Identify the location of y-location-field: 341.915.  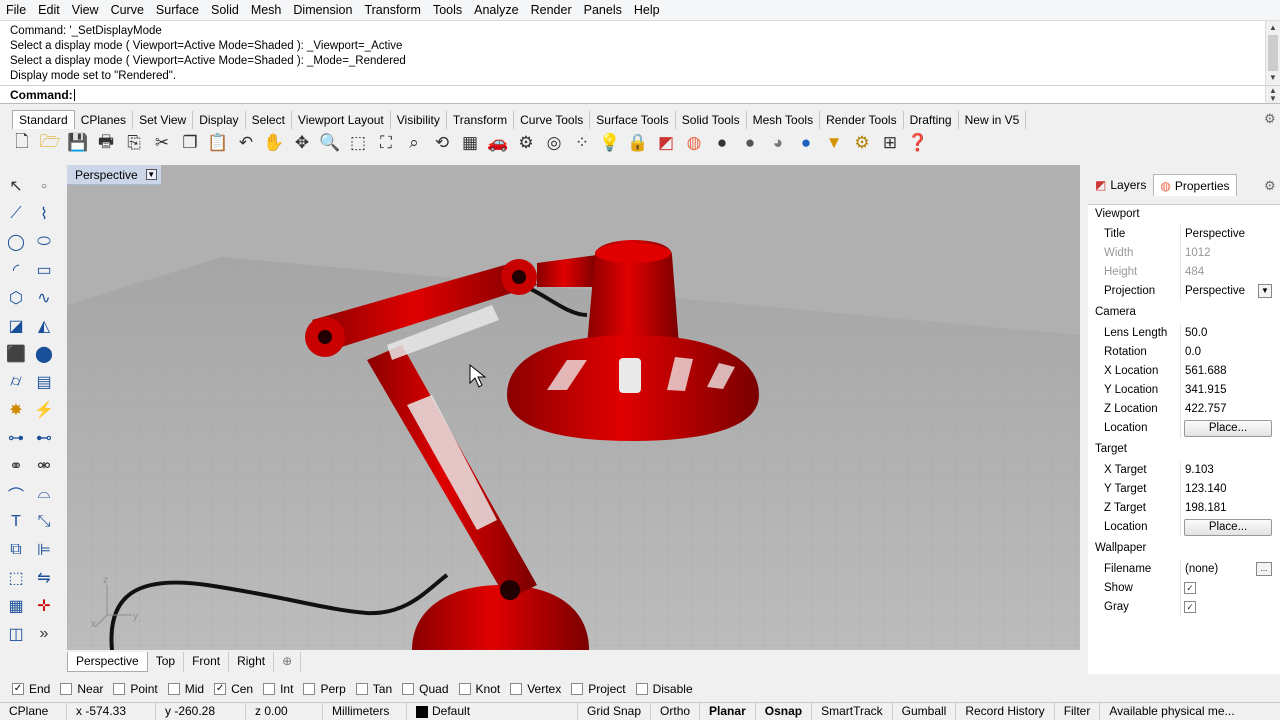
(1206, 390).